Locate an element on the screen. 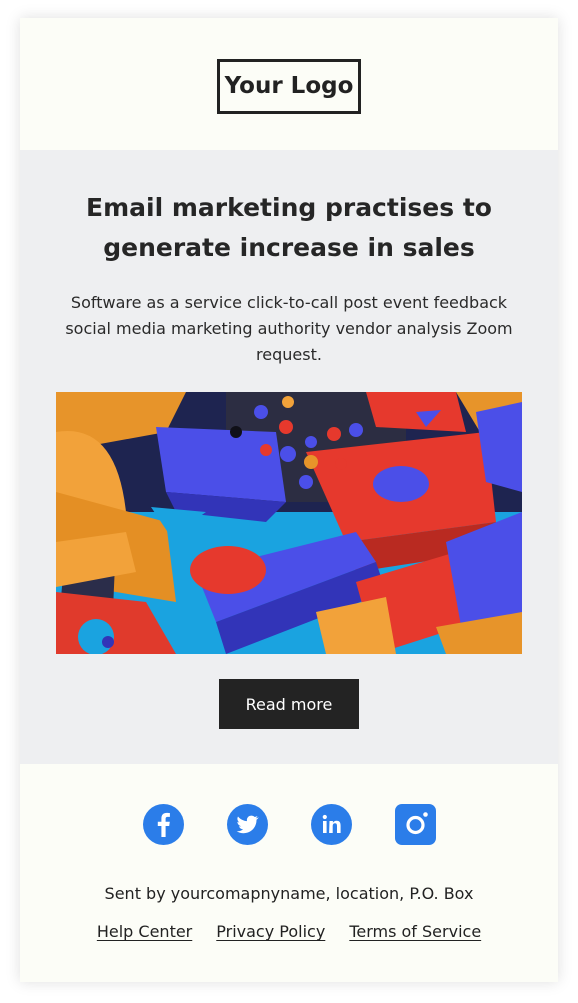  help-center-link: Help Center is located at coordinates (144, 931).